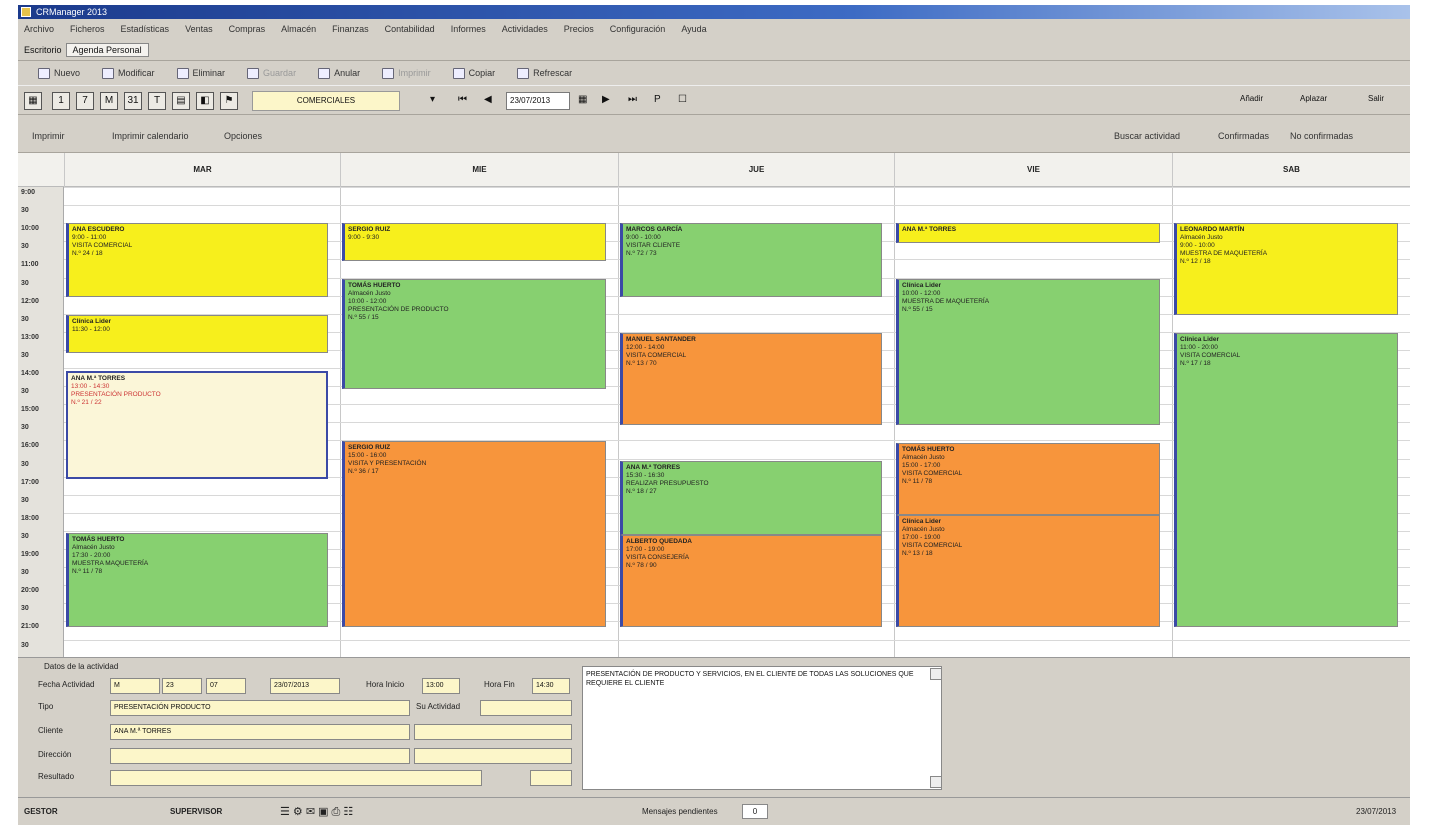  I want to click on group-combo: COMERCIALES, so click(326, 101).